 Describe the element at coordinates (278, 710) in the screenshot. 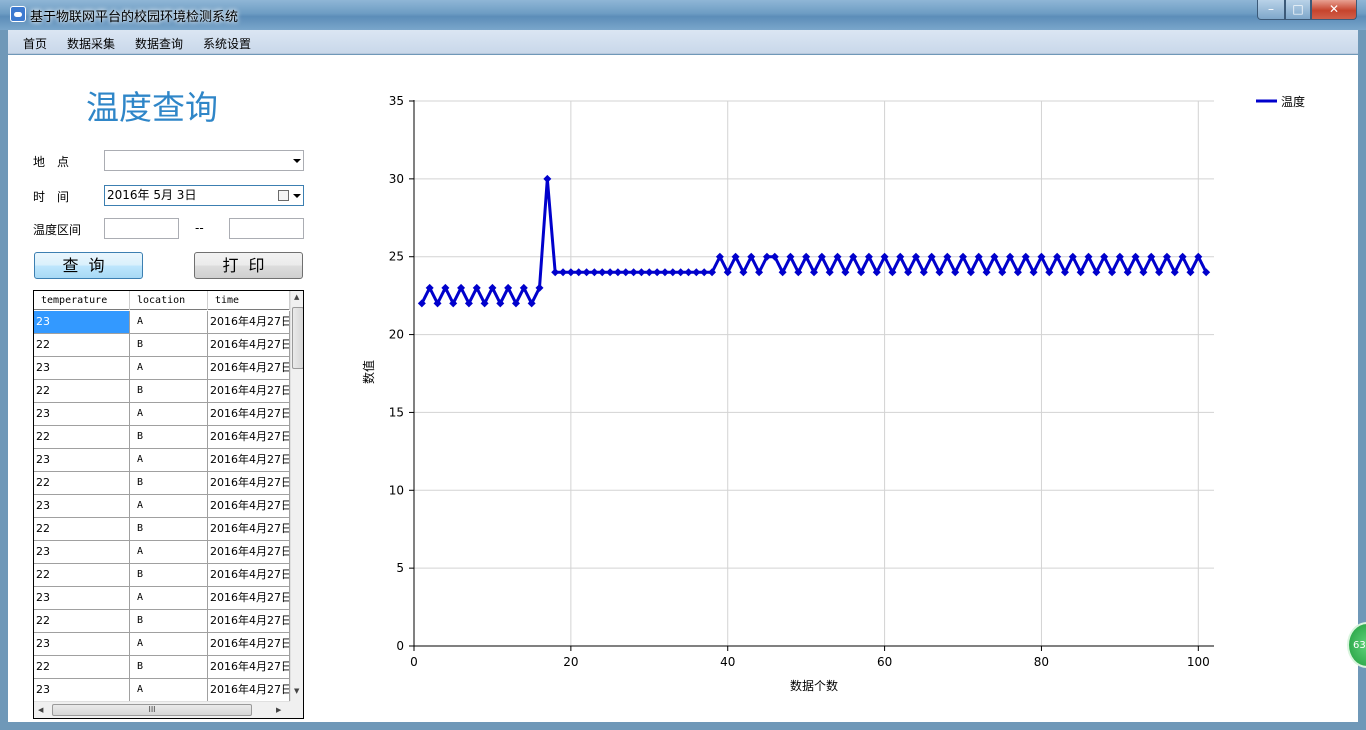

I see `scroll-right-icon: ▶` at that location.